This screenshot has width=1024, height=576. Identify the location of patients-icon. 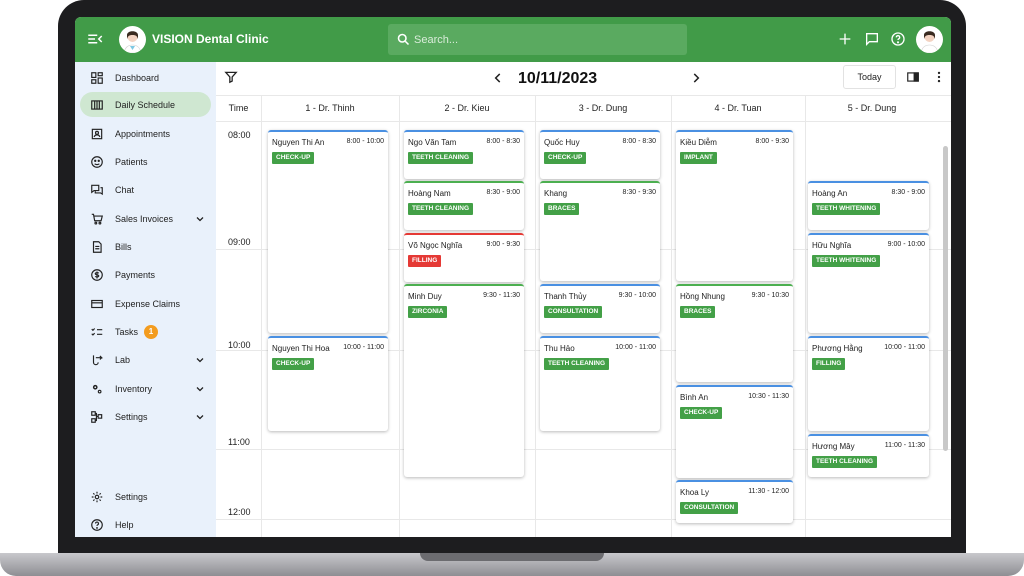
(97, 161).